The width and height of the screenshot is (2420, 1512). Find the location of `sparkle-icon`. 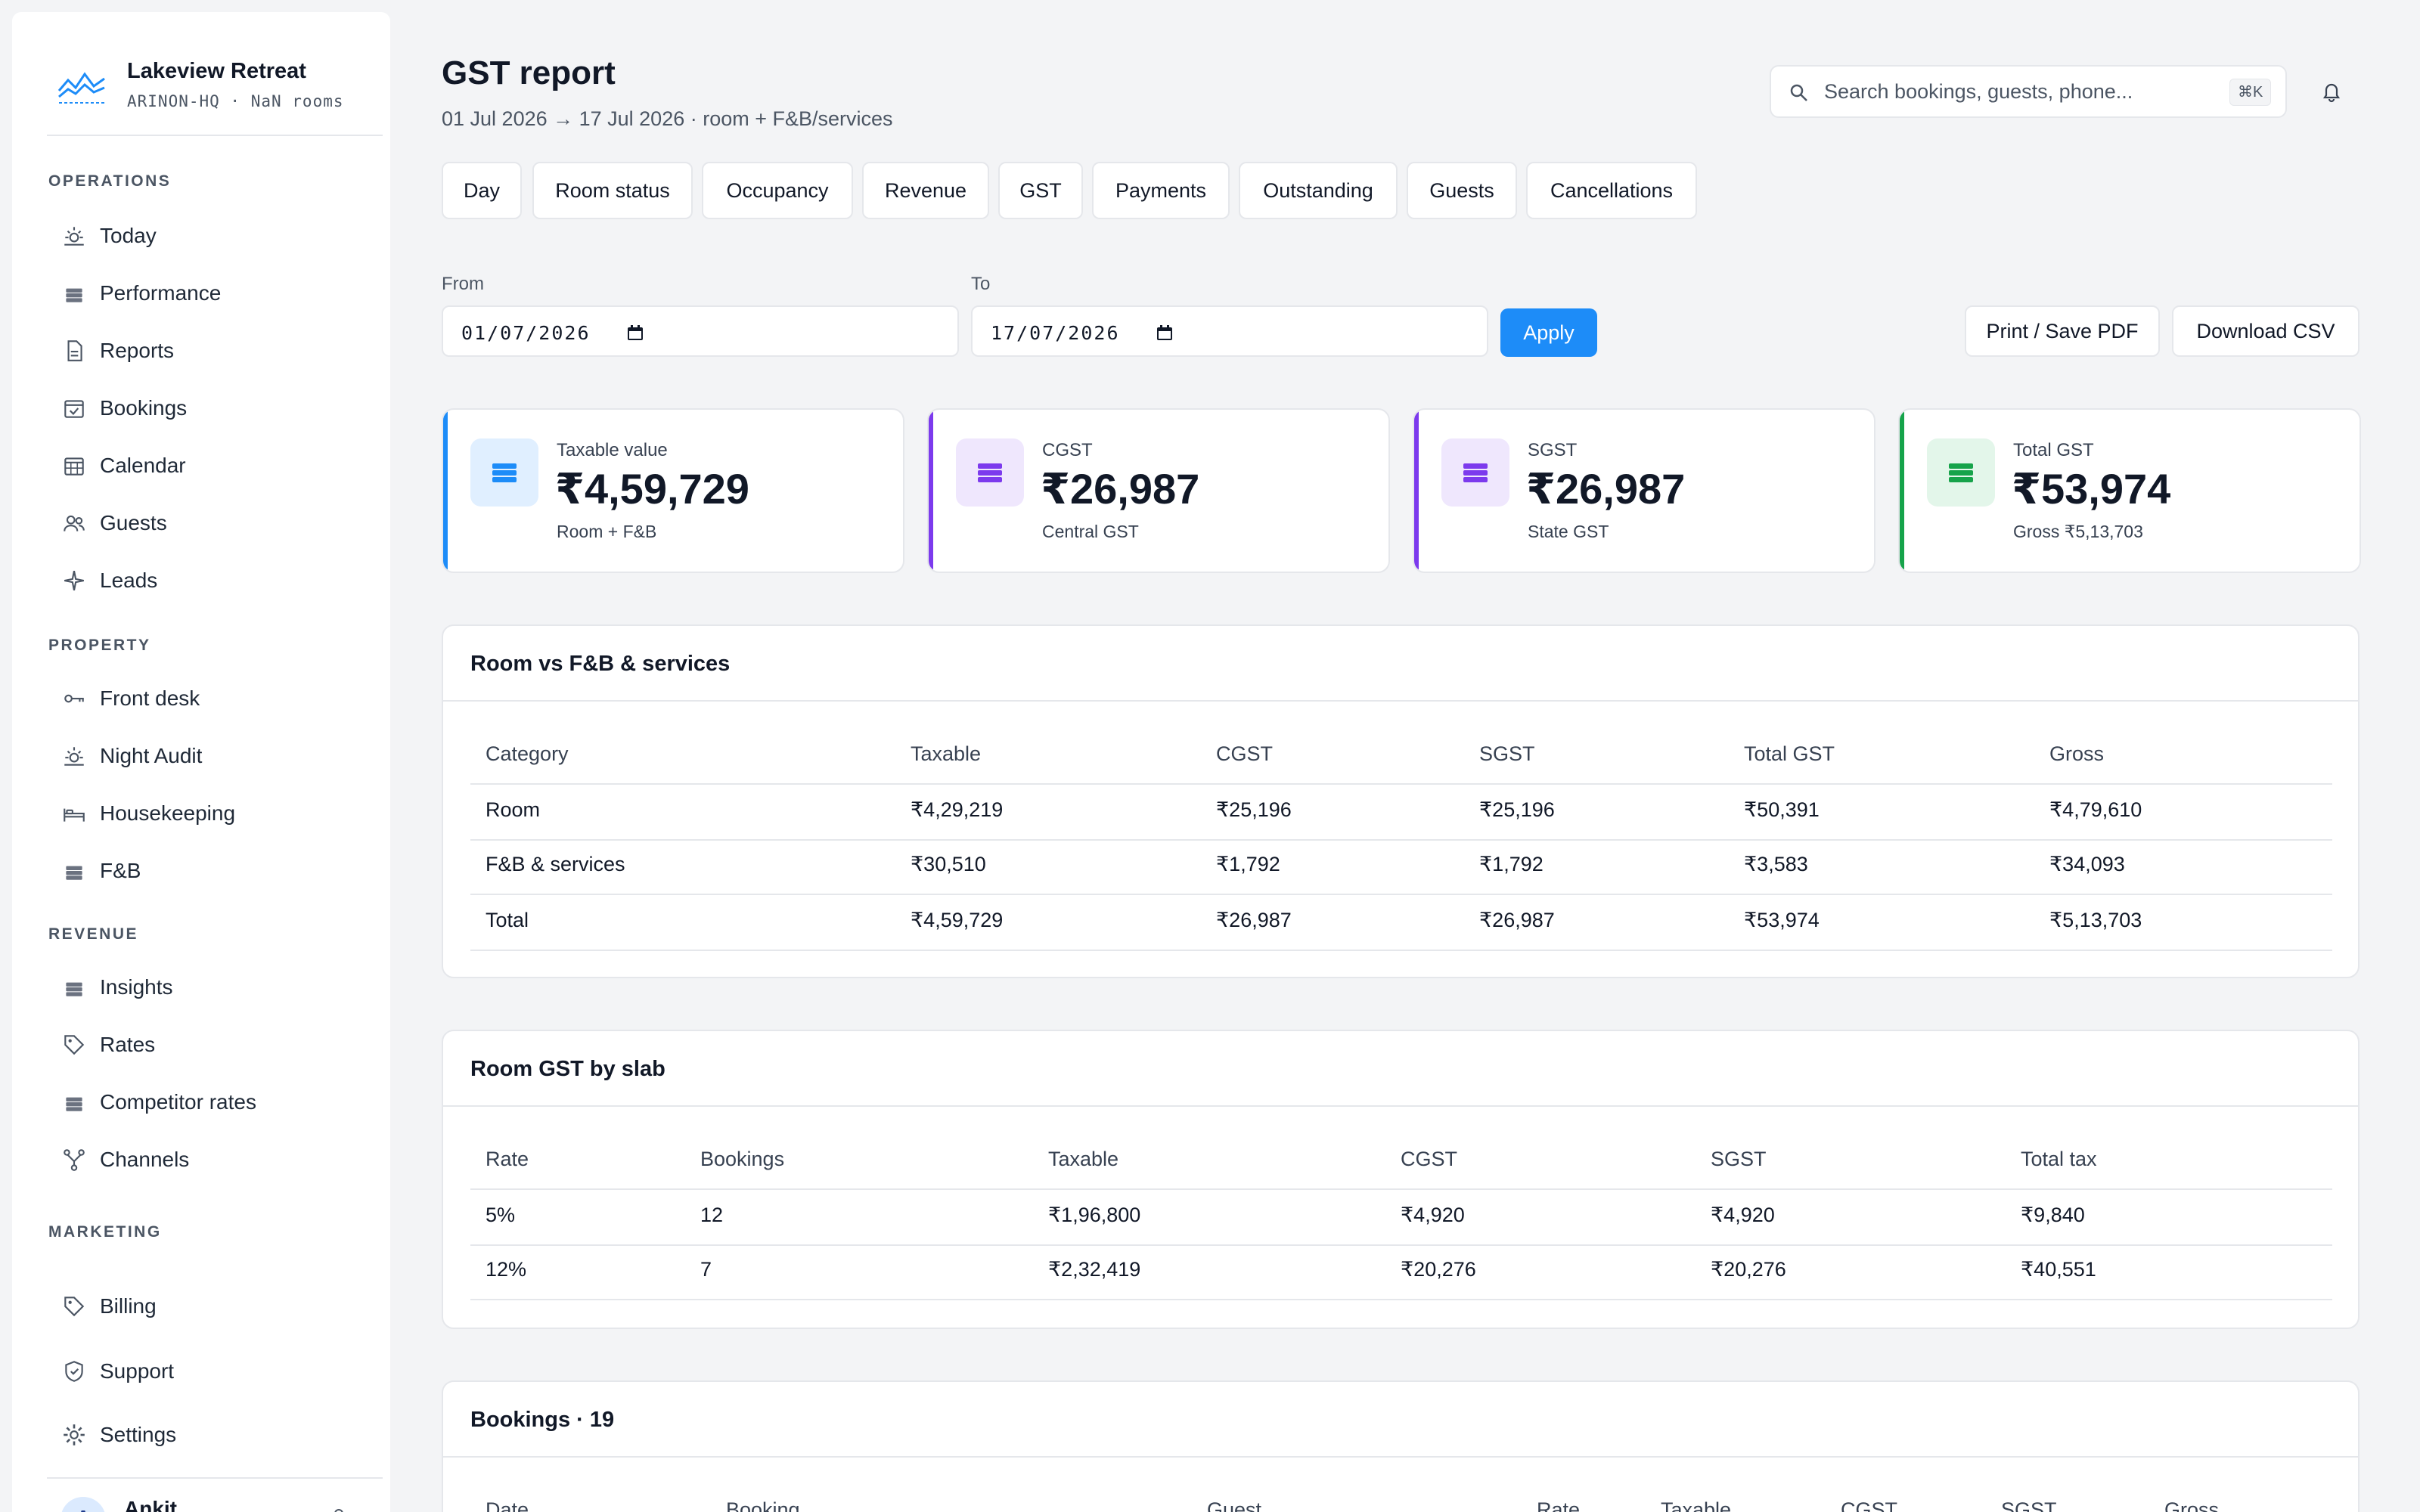

sparkle-icon is located at coordinates (74, 580).